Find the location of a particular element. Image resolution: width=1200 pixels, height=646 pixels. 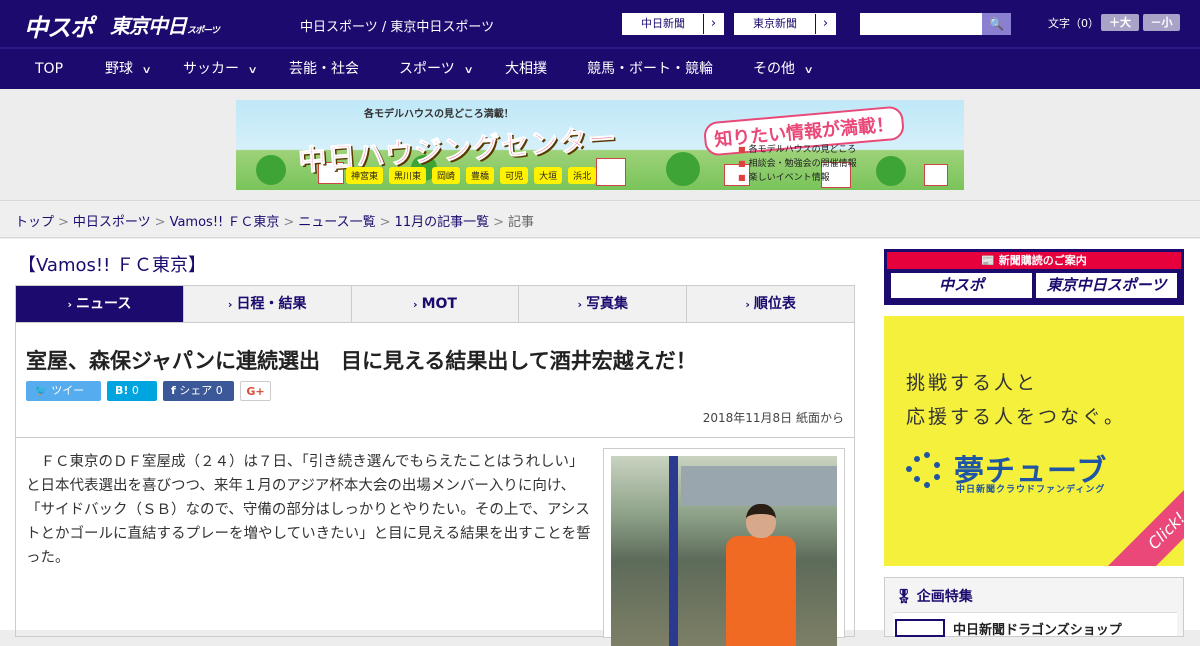

nav-label: TOP is located at coordinates (49, 69).